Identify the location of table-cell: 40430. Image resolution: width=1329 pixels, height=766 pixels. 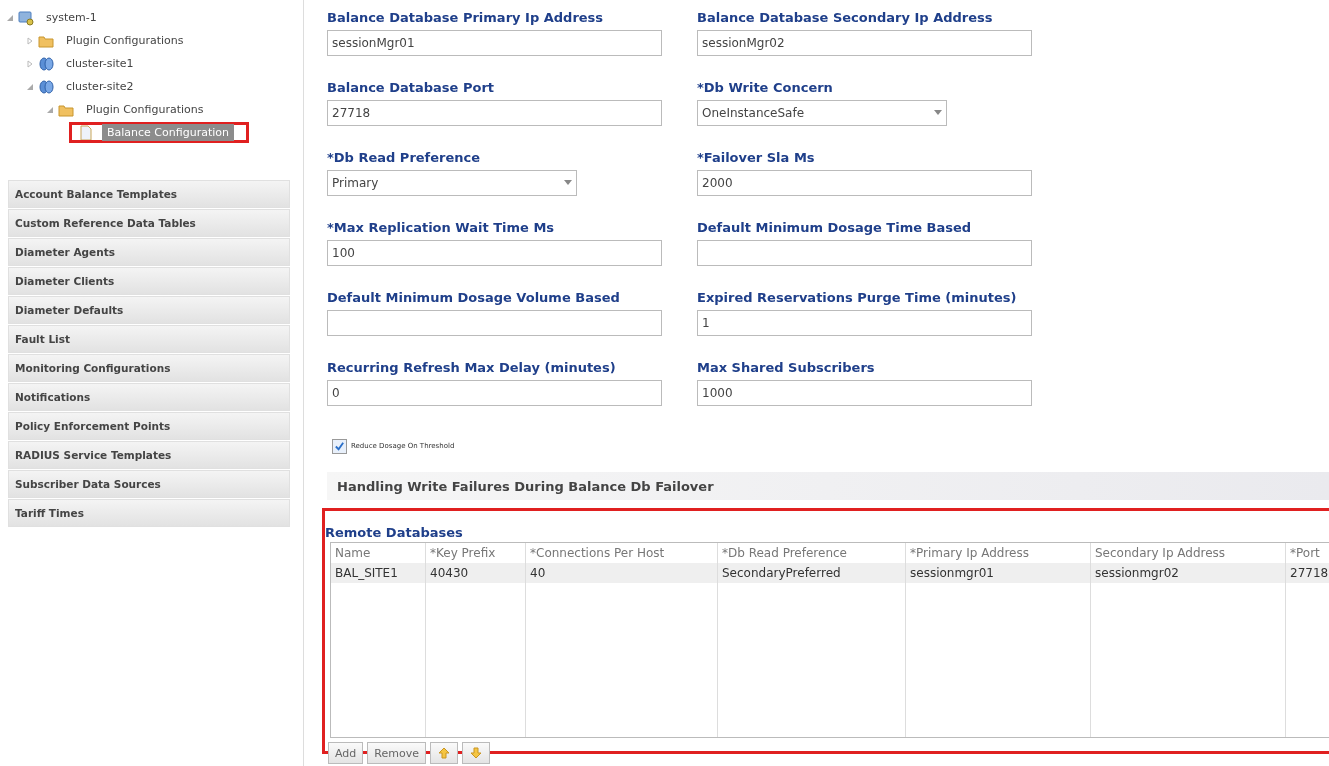
(476, 573).